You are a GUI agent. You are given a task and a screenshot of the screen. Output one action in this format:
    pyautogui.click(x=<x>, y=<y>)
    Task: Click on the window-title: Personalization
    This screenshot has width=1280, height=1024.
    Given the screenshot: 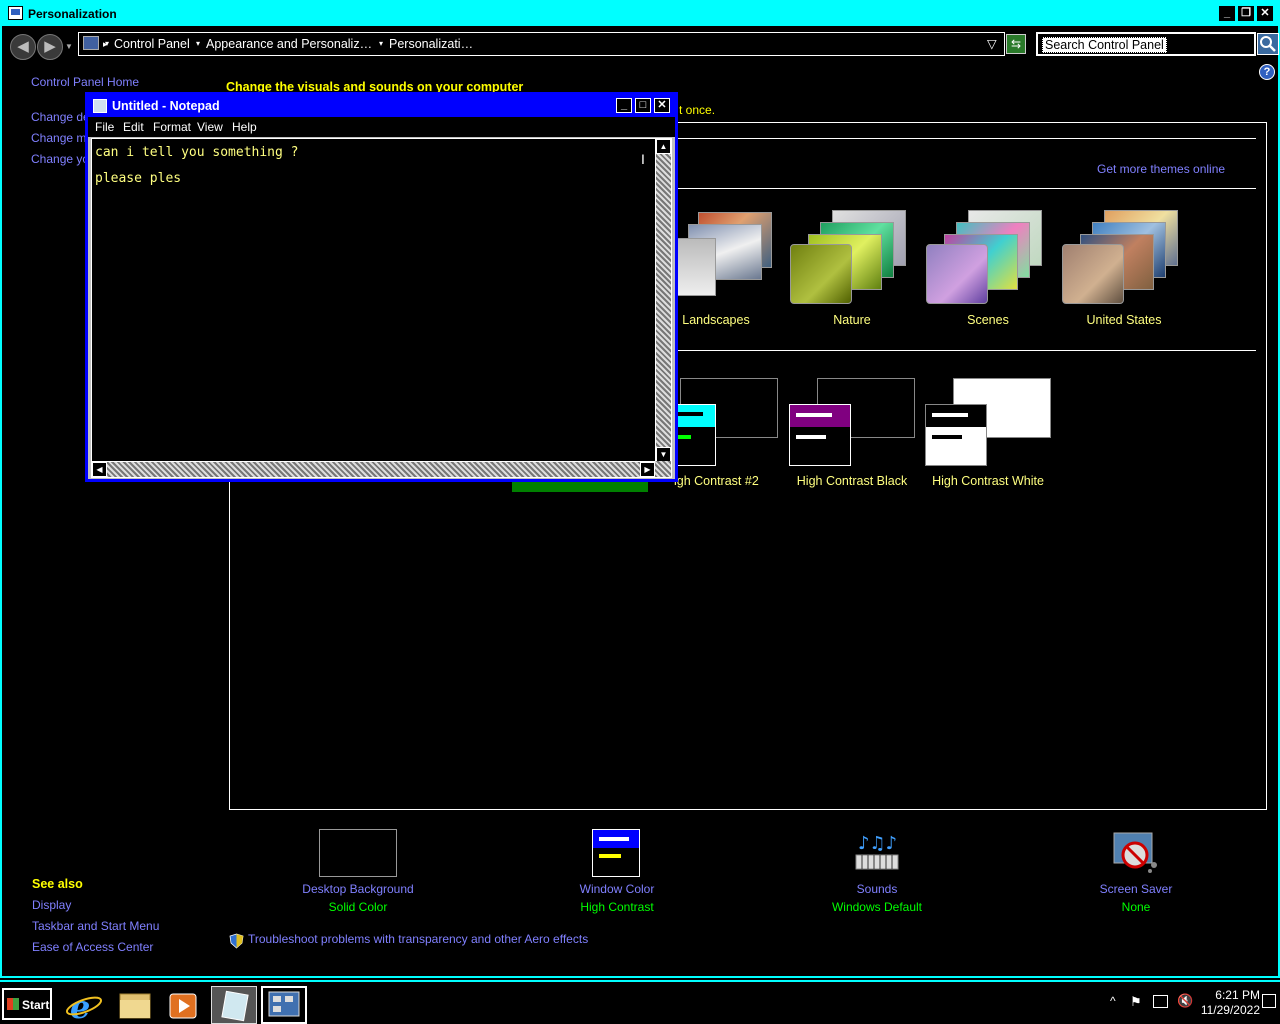 What is the action you would take?
    pyautogui.click(x=72, y=14)
    